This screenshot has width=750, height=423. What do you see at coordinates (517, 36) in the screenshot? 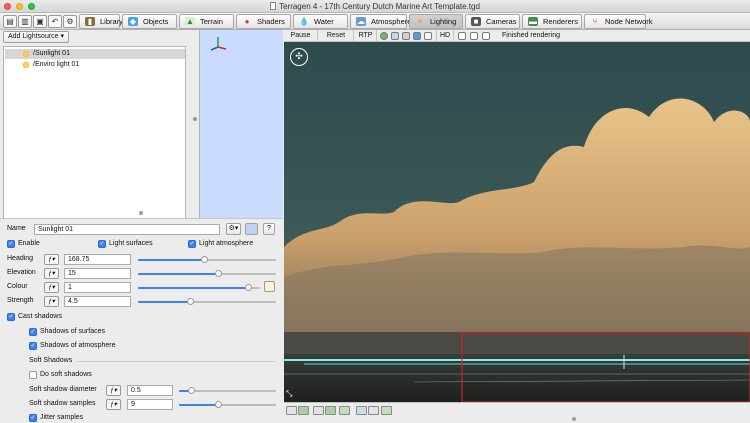
I see `render-toolbar: Pause Reset RTP HD Finished rendering` at bounding box center [517, 36].